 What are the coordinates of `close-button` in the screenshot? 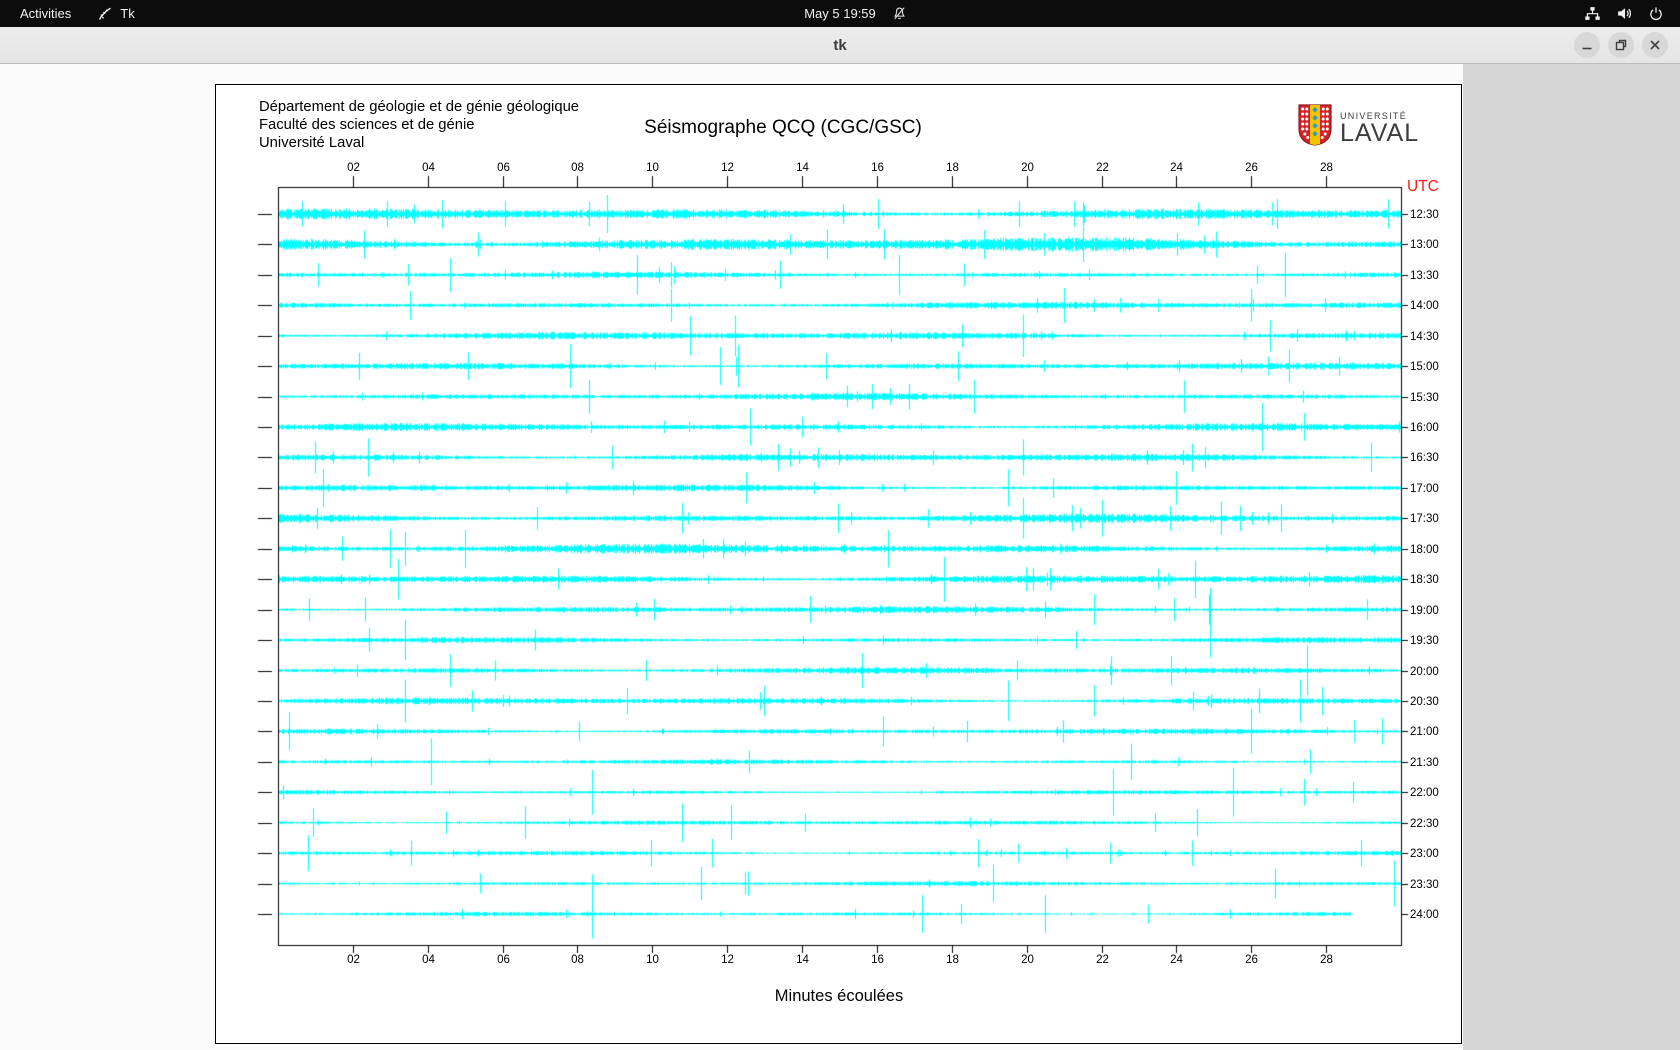 It's located at (1655, 45).